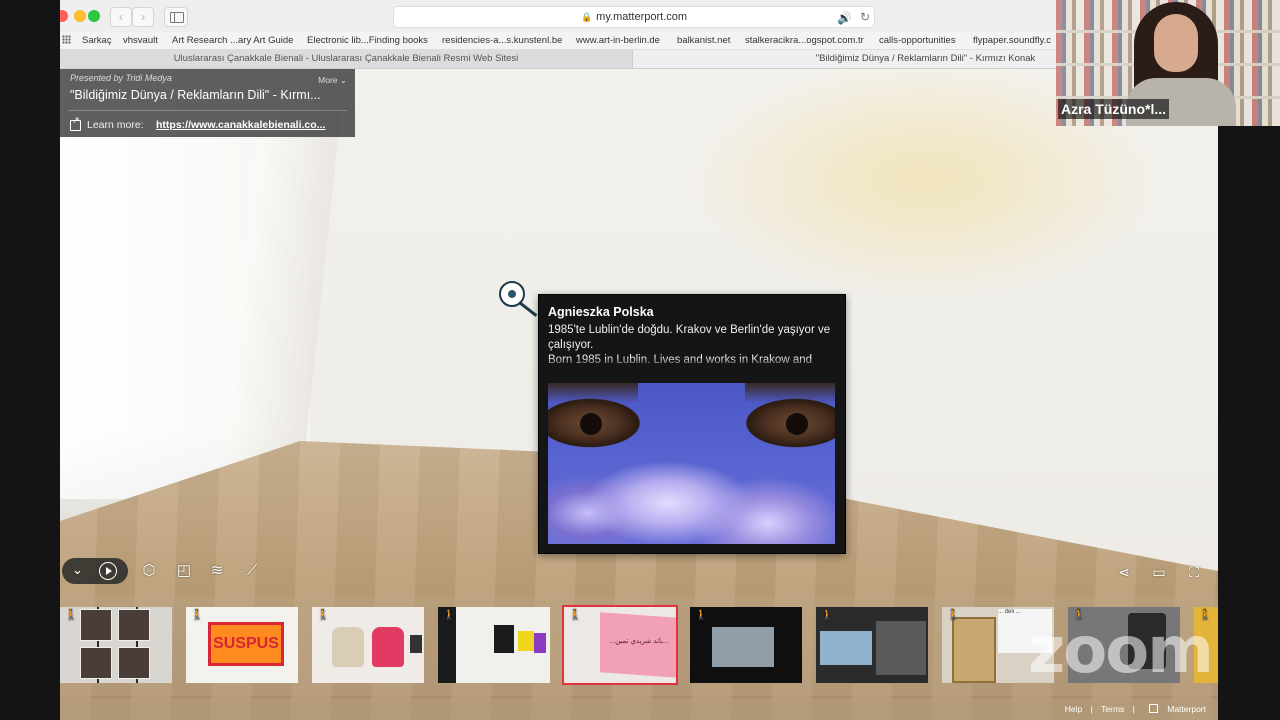 The height and width of the screenshot is (720, 1280). Describe the element at coordinates (1073, 709) in the screenshot. I see `help-link: Help` at that location.